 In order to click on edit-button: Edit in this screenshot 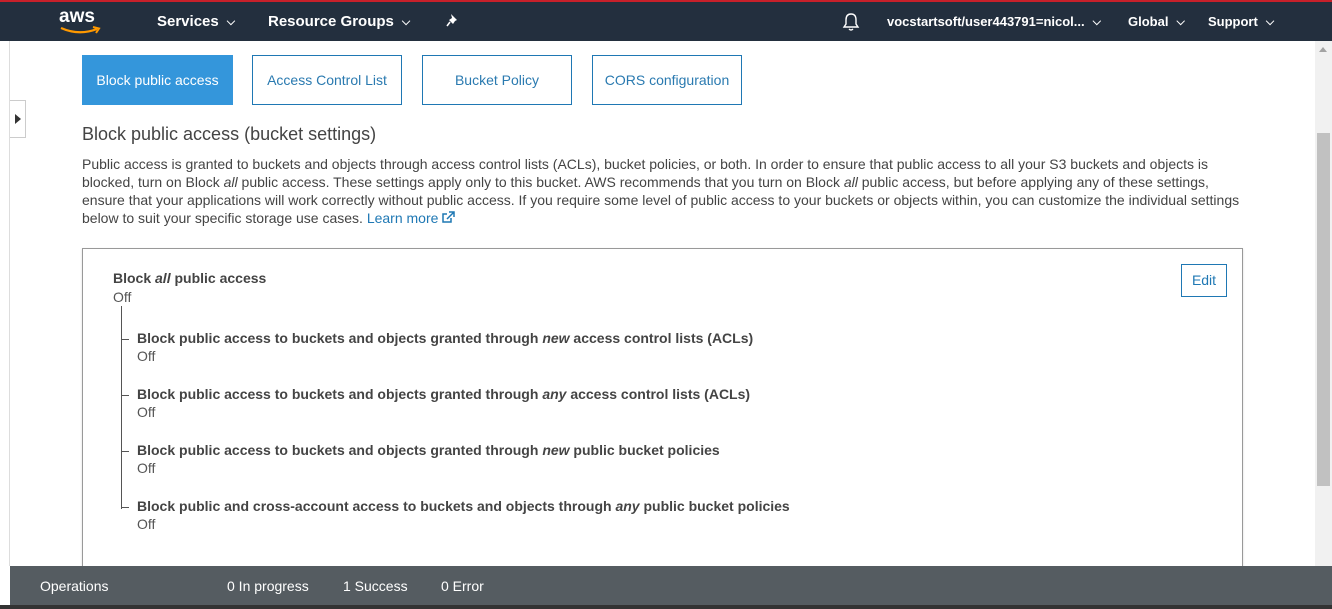, I will do `click(1204, 280)`.